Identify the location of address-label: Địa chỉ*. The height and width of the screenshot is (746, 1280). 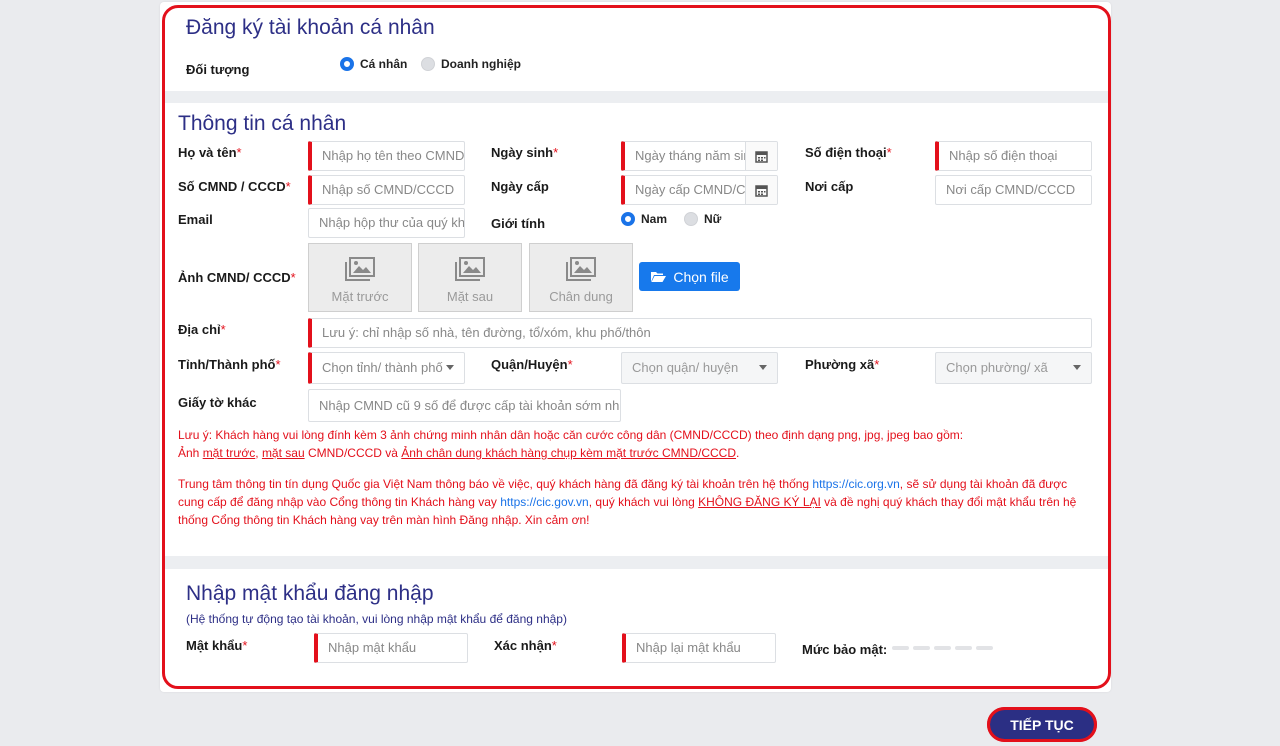
(202, 329).